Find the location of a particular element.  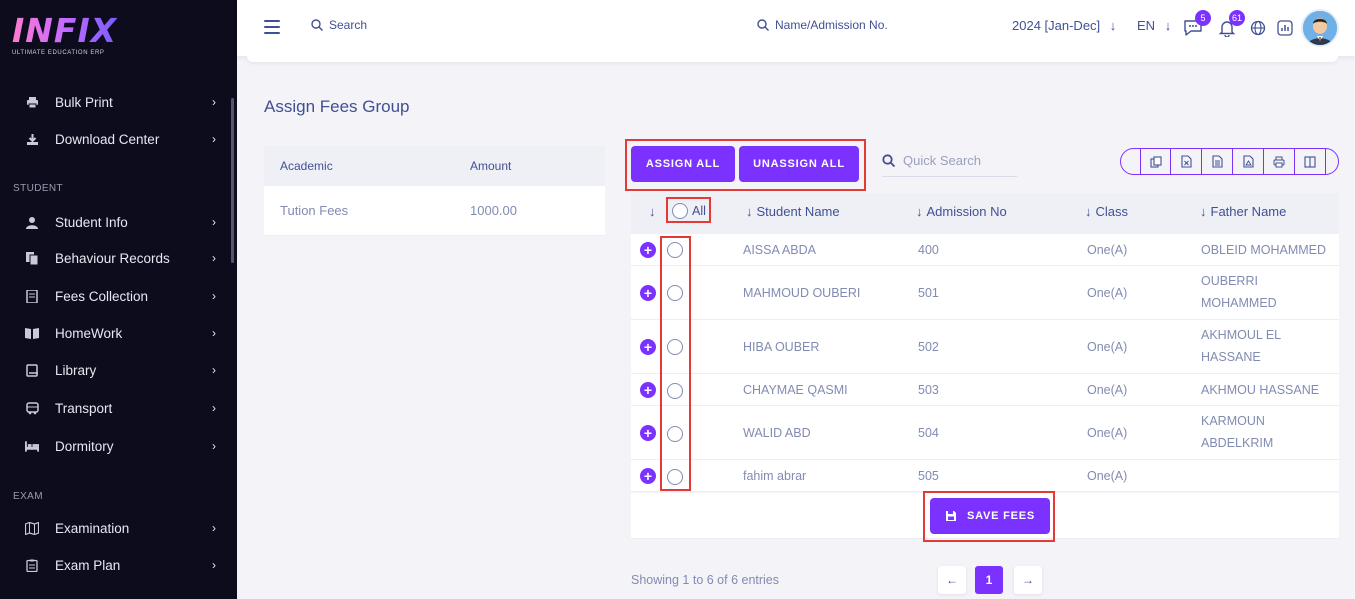

arrow-down-icon: ↓ is located at coordinates (1168, 25).